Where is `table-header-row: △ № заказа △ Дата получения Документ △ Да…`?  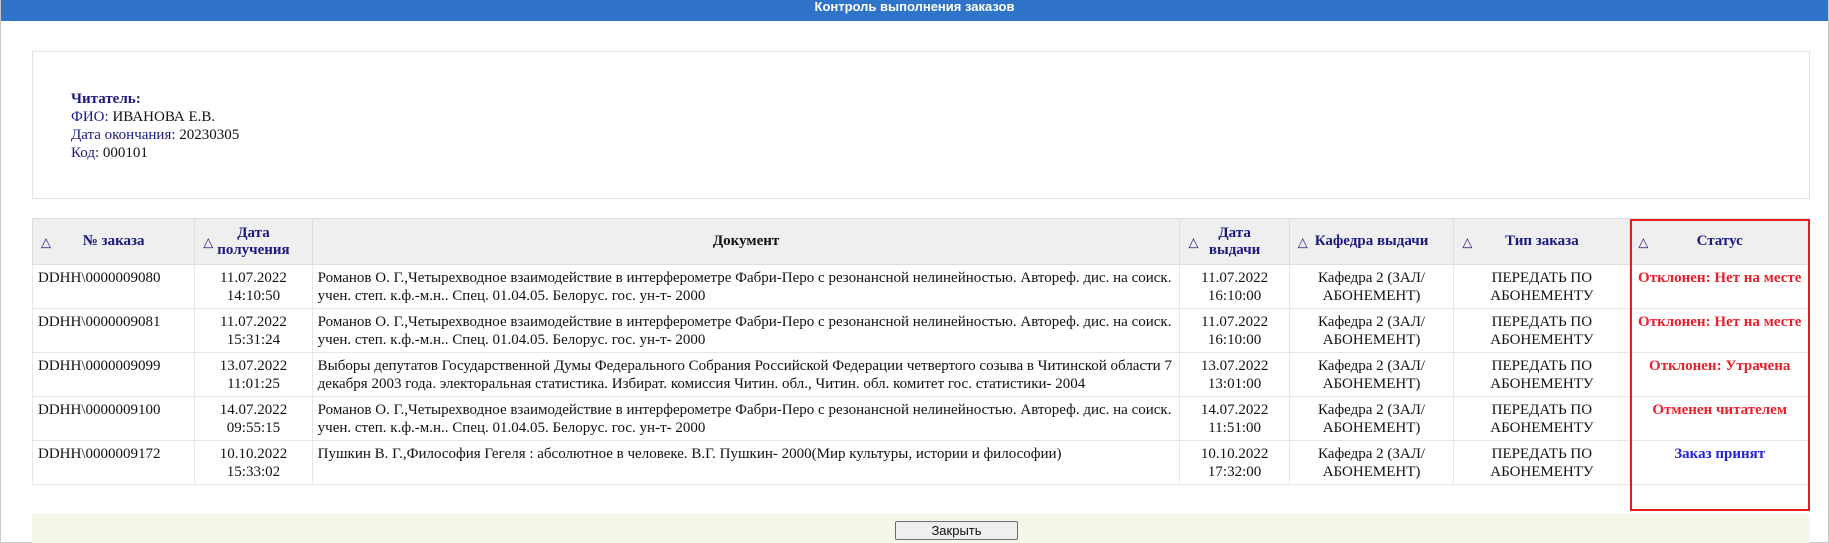
table-header-row: △ № заказа △ Дата получения Документ △ Да… is located at coordinates (920, 241).